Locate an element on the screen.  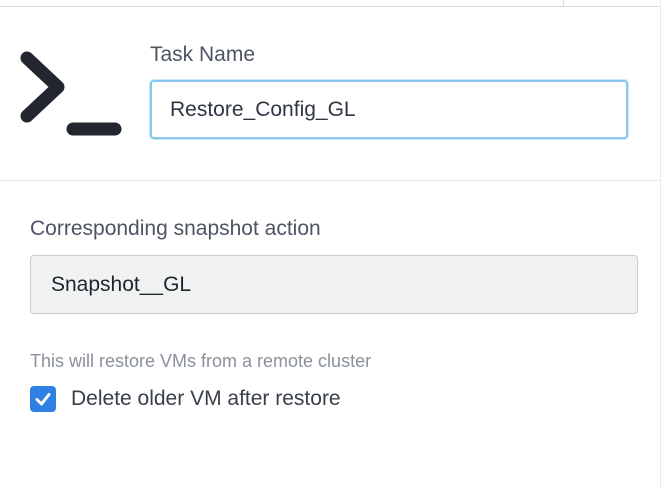
top-divider is located at coordinates (563, 3).